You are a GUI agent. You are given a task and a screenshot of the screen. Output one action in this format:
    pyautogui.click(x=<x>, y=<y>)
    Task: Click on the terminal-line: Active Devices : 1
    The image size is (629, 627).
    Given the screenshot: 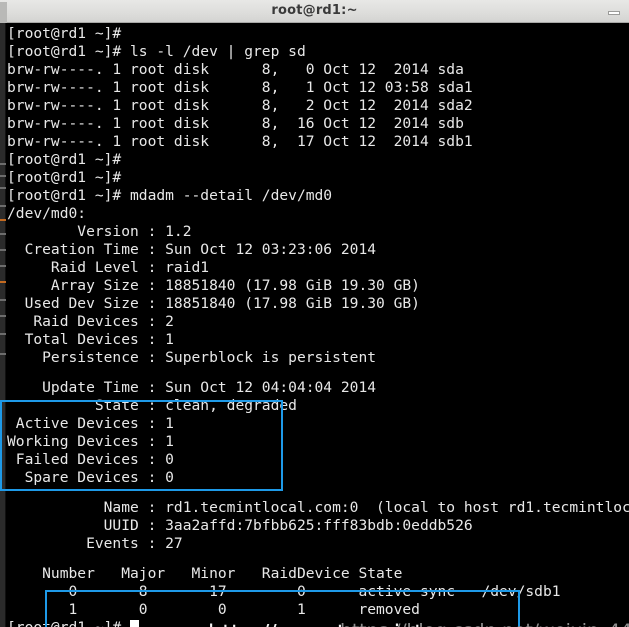 What is the action you would take?
    pyautogui.click(x=90, y=423)
    